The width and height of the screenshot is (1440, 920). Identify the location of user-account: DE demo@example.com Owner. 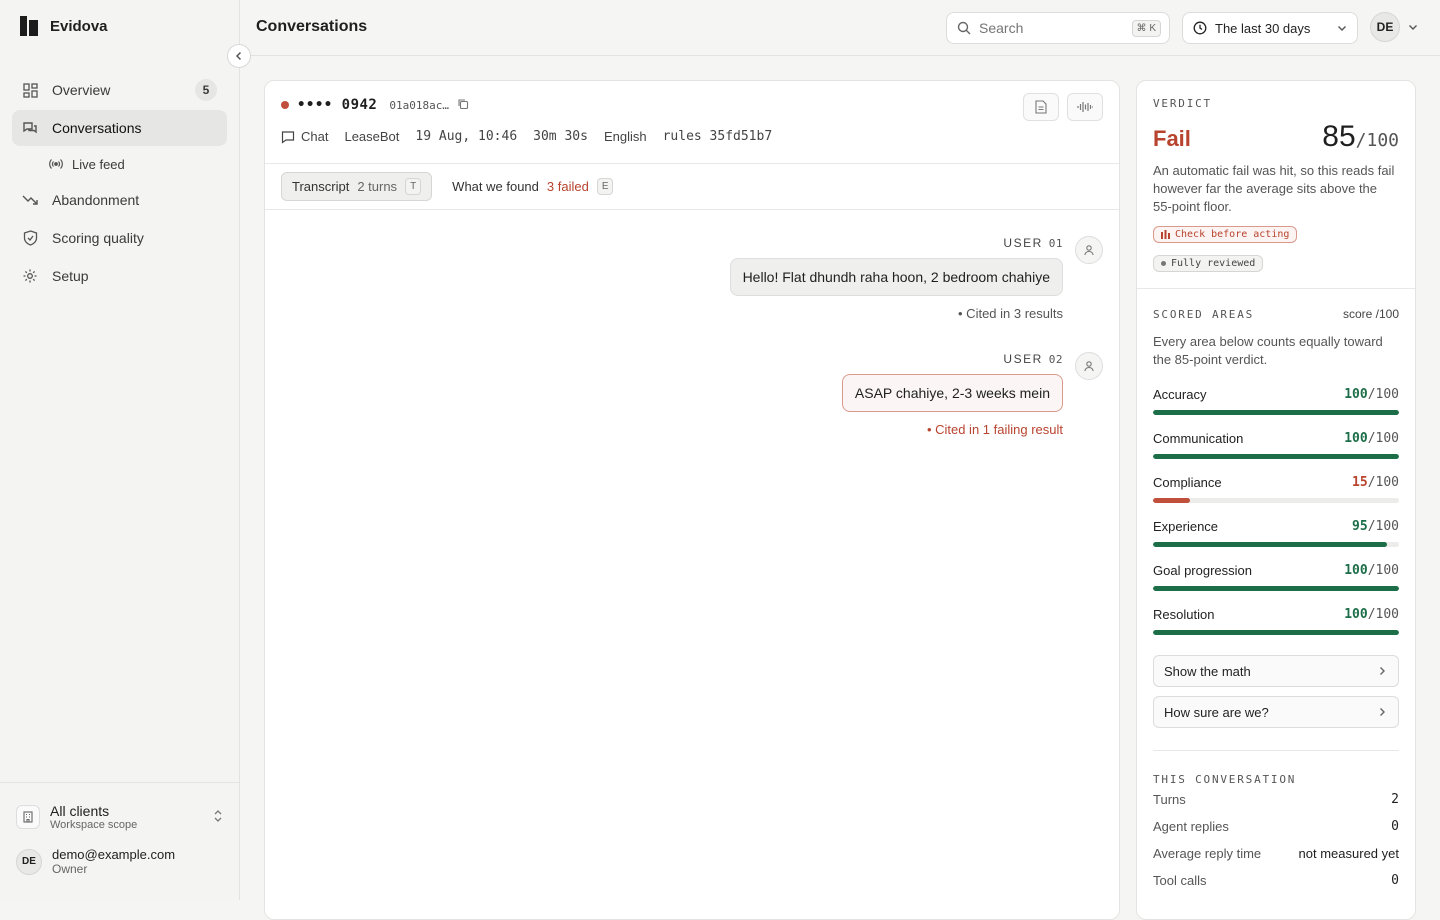
(119, 861).